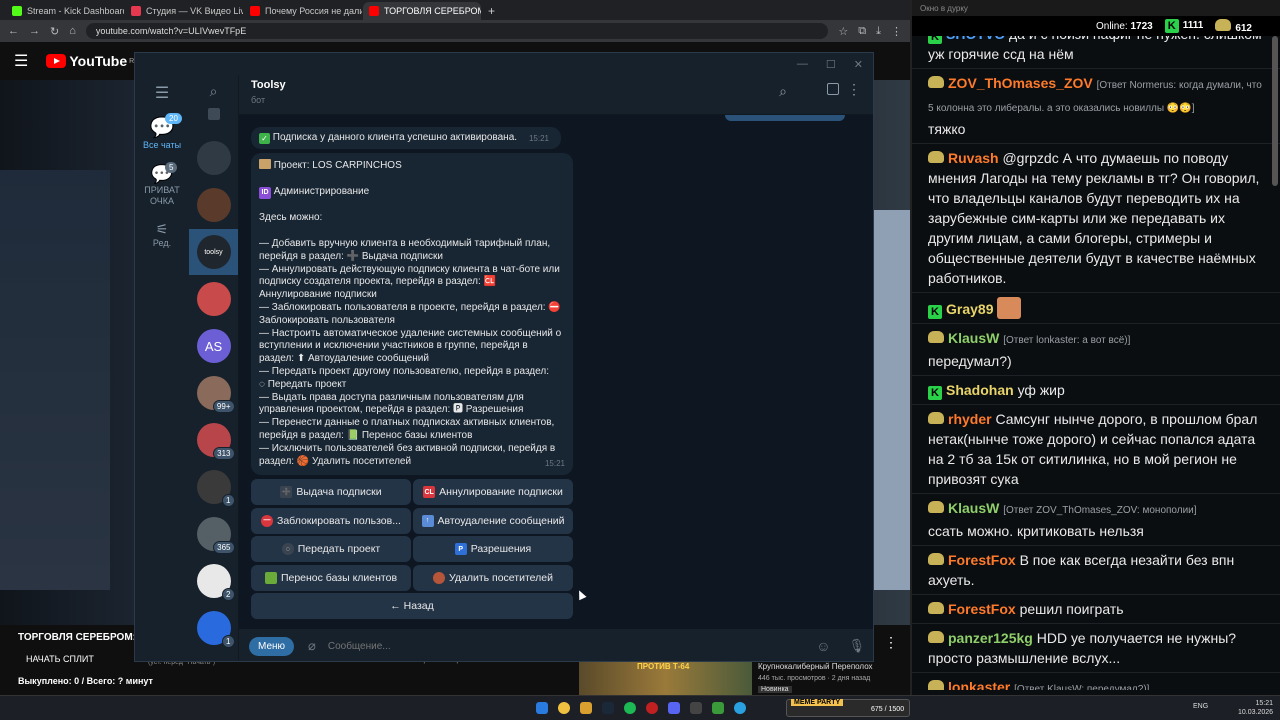 The width and height of the screenshot is (1280, 720). Describe the element at coordinates (312, 646) in the screenshot. I see `paperclip-icon: ⌀` at that location.